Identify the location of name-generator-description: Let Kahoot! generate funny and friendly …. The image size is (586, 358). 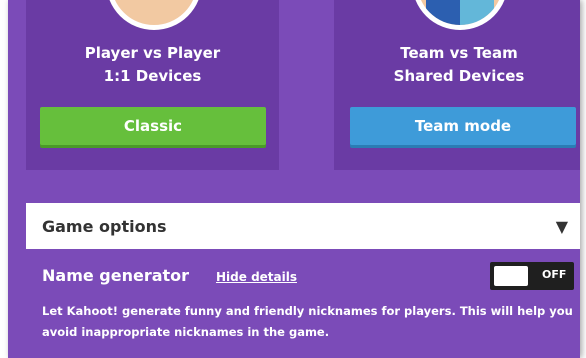
(307, 321).